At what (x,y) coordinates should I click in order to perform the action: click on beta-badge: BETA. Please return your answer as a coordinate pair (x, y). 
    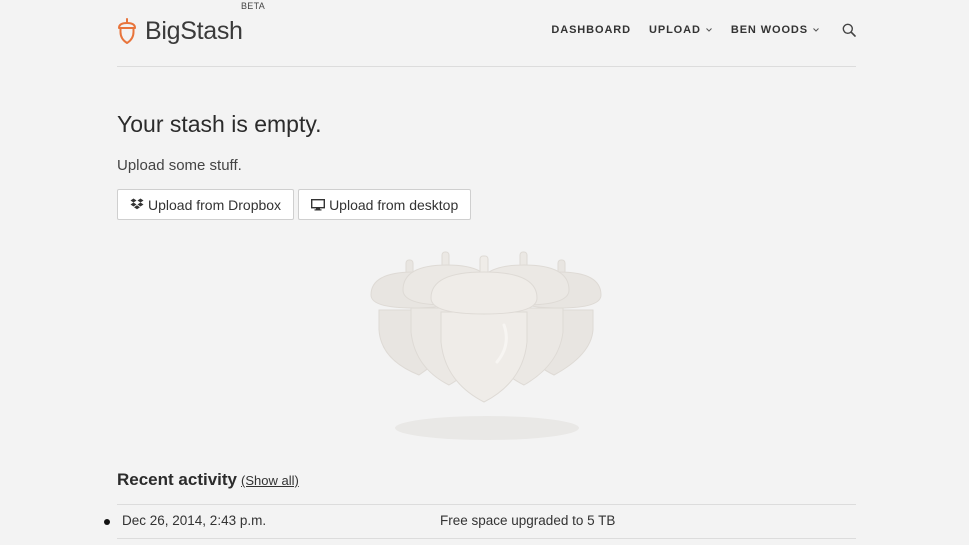
    Looking at the image, I should click on (253, 6).